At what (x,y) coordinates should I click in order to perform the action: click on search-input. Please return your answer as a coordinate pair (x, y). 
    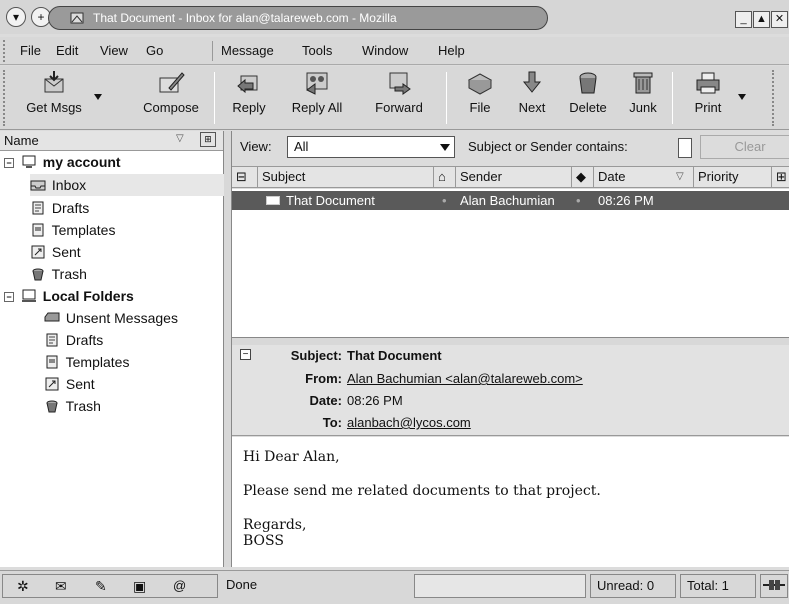
    Looking at the image, I should click on (685, 148).